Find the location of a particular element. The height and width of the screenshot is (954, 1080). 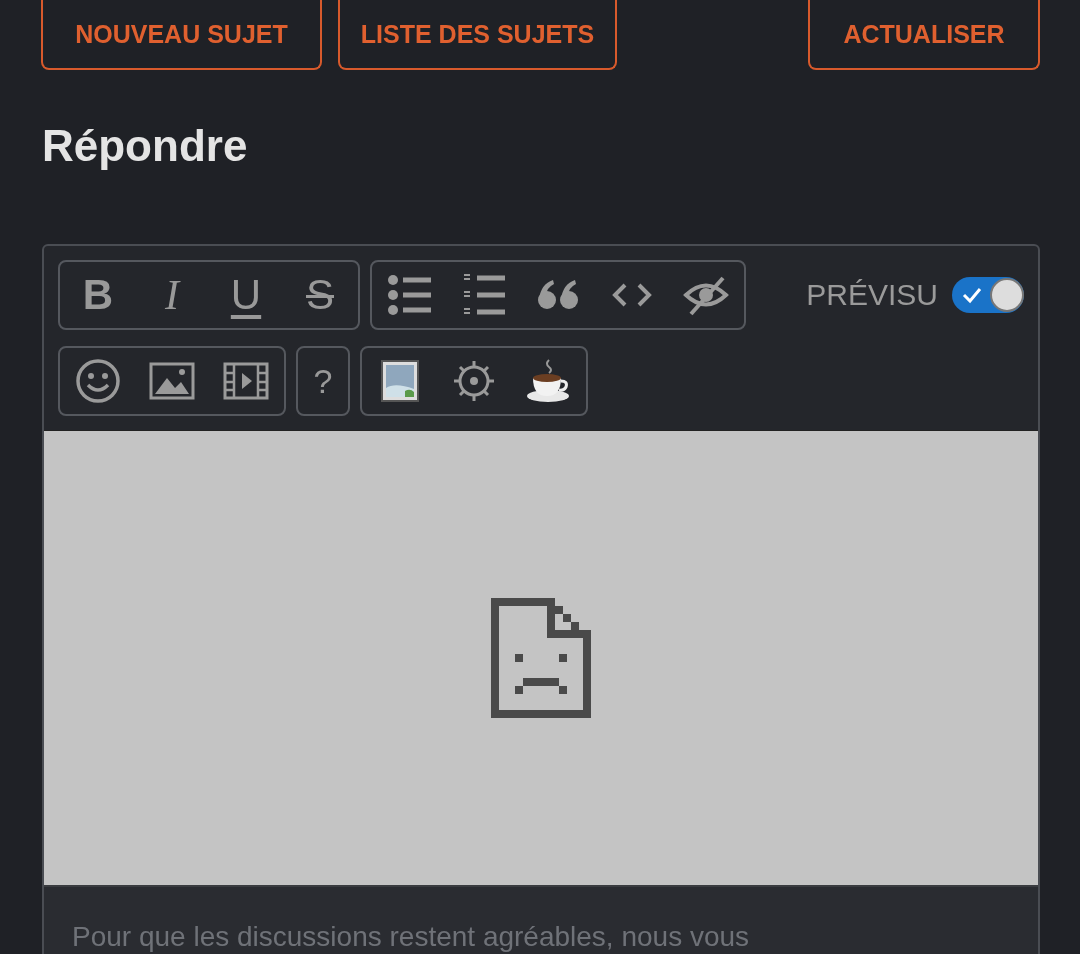

format-button: S is located at coordinates (320, 295).